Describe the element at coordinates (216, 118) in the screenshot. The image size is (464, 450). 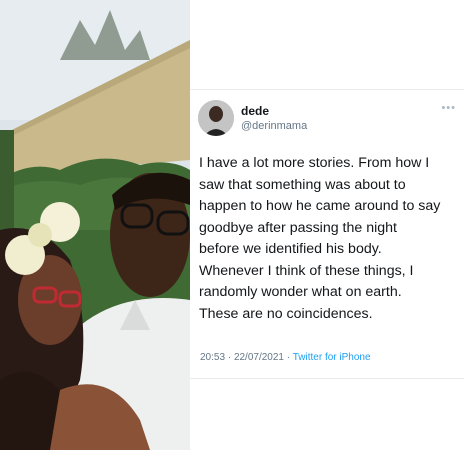
I see `avatar` at that location.